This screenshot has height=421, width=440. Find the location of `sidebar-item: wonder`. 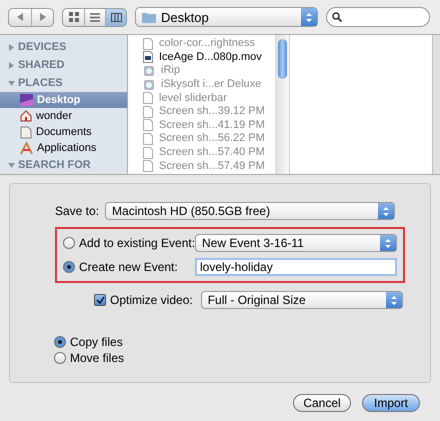

sidebar-item: wonder is located at coordinates (63, 116).